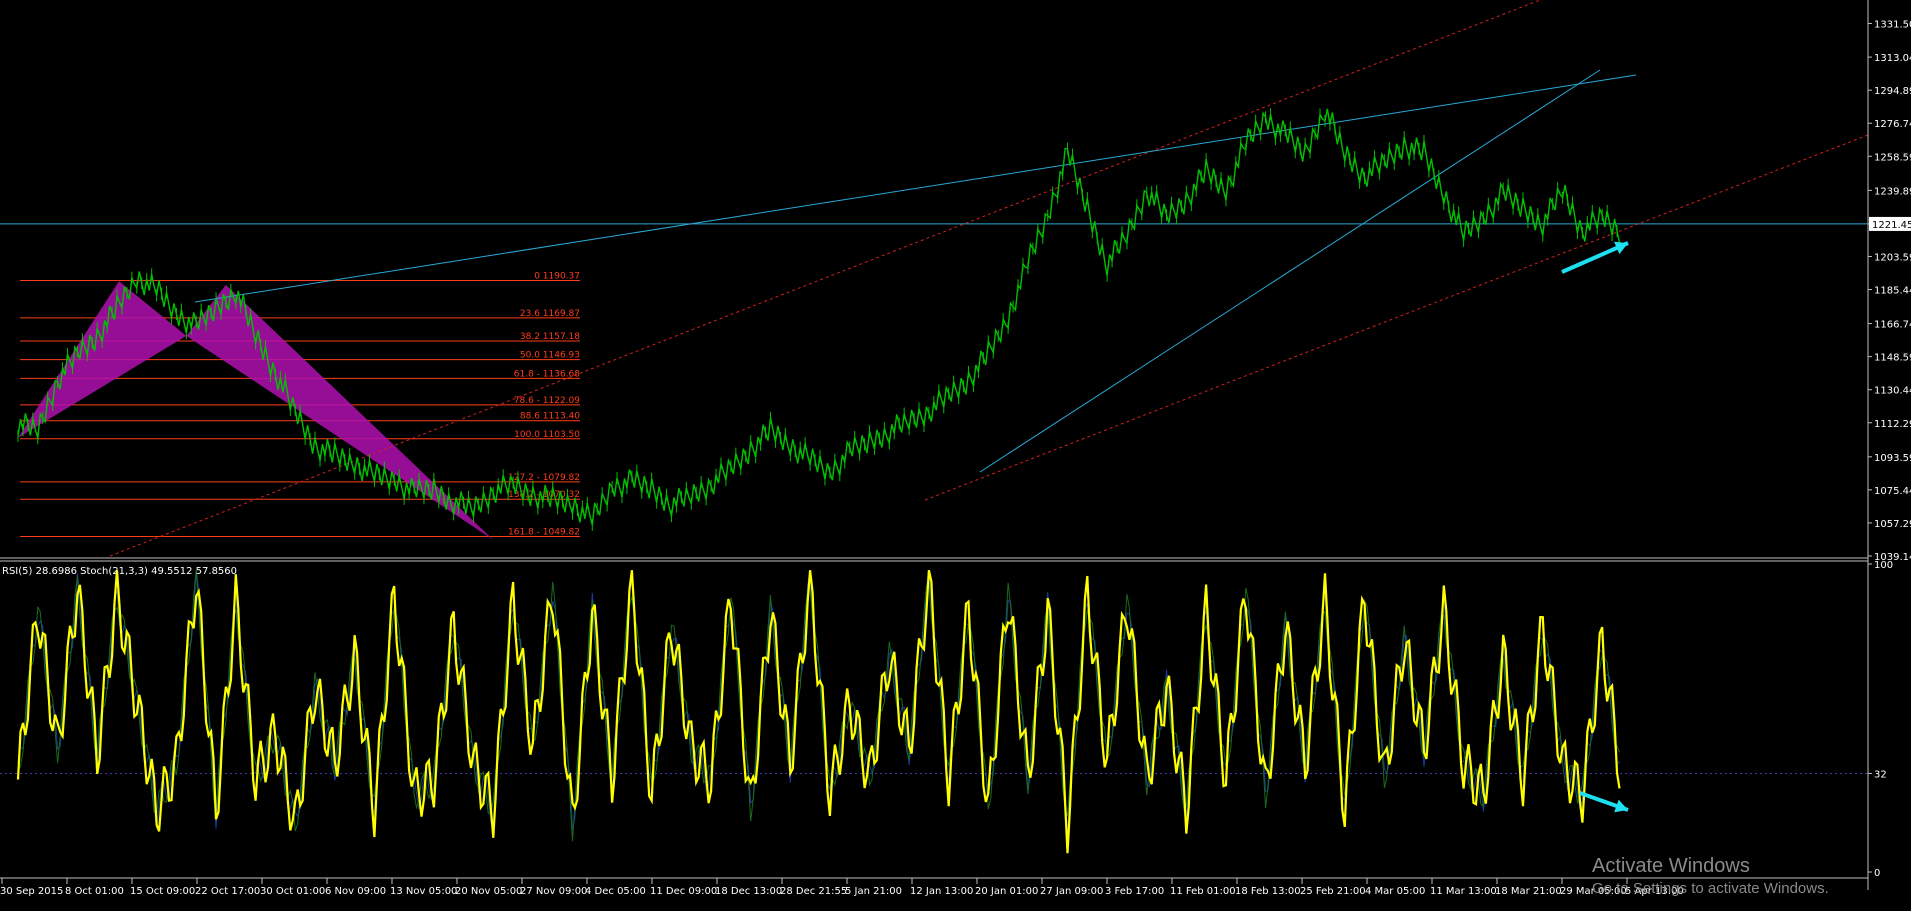 The image size is (1911, 911). Describe the element at coordinates (553, 891) in the screenshot. I see `time-tick-label: 27 Nov 09:00` at that location.